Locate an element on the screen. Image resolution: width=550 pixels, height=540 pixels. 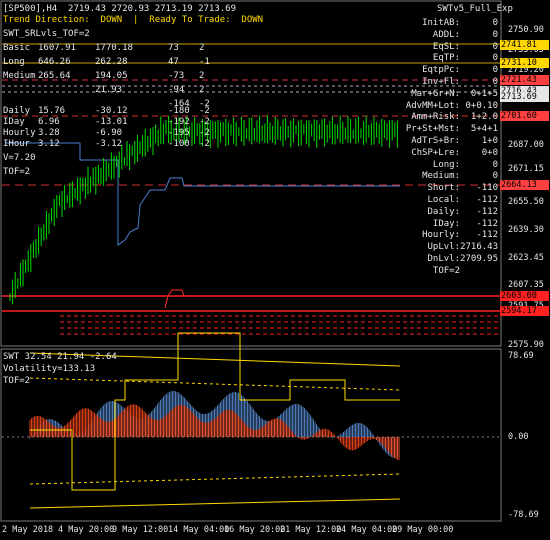
price-tick: 2687.00 is located at coordinates (526, 145).